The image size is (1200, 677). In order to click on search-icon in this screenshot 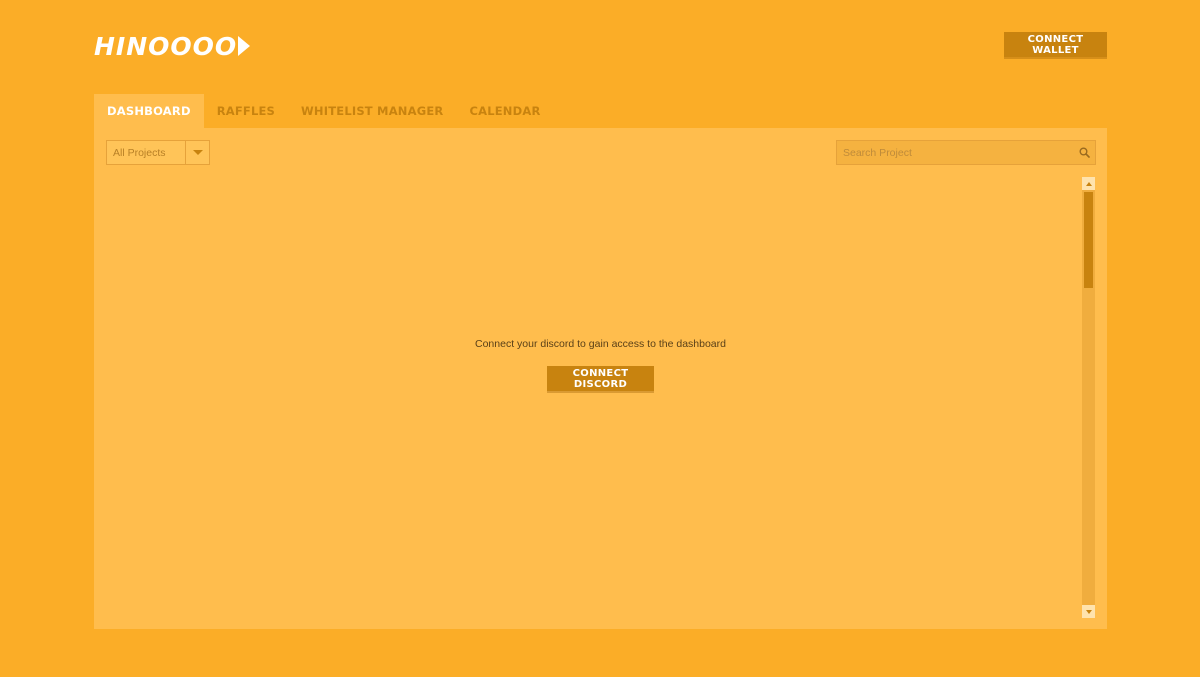, I will do `click(1084, 152)`.